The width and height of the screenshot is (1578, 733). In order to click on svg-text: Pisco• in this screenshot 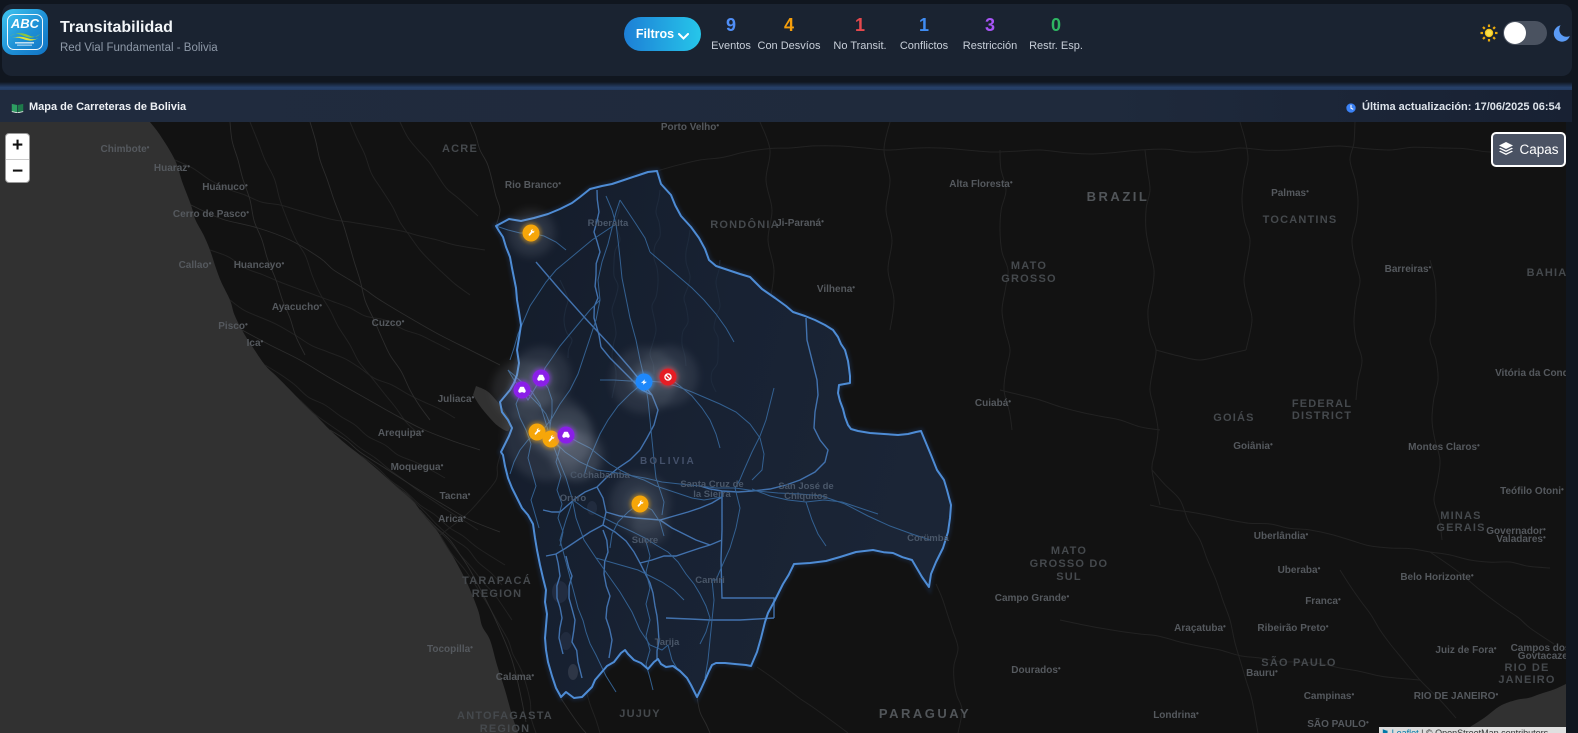, I will do `click(233, 326)`.